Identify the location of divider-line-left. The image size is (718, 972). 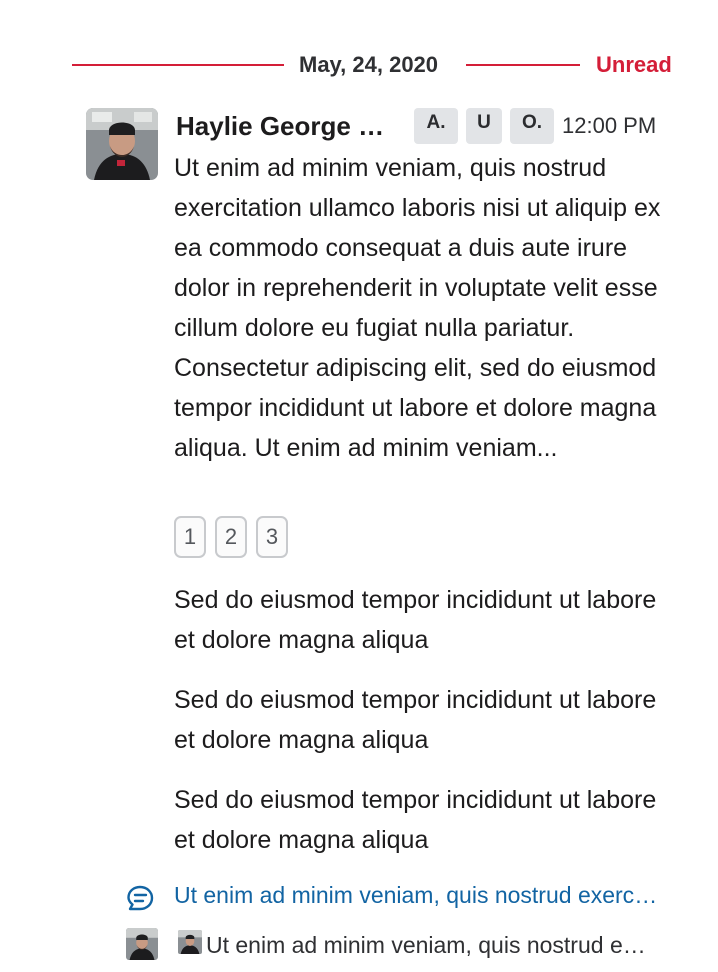
(178, 65).